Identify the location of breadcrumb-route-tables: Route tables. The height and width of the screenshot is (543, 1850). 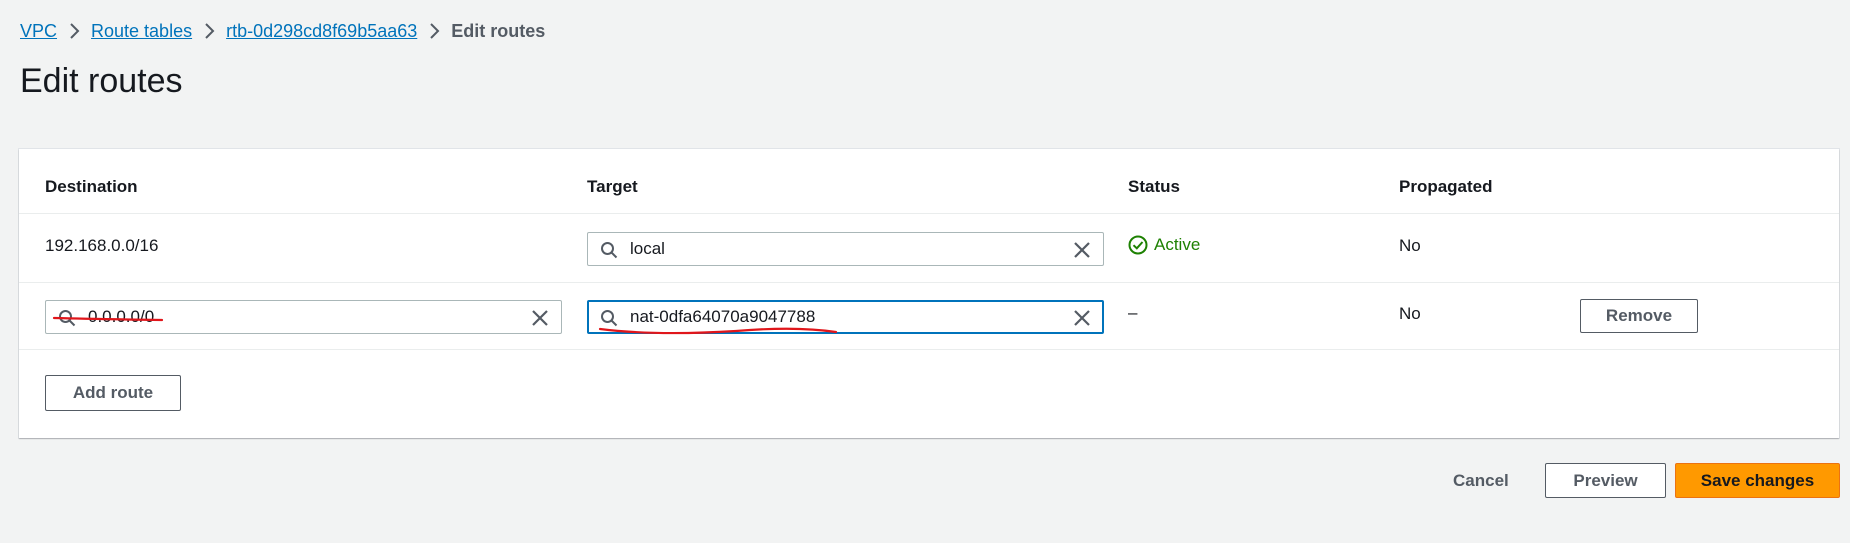
(141, 31).